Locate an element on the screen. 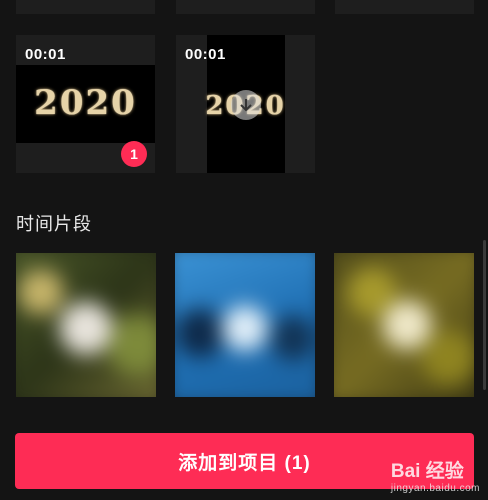 The width and height of the screenshot is (488, 500). media-tile: 2020 00:01 is located at coordinates (245, 104).